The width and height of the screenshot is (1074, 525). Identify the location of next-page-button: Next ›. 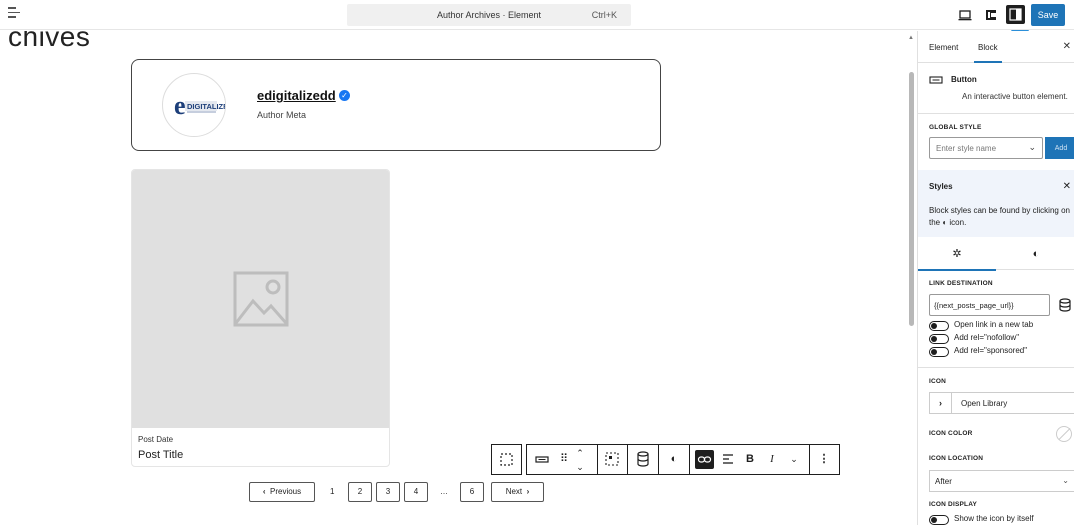
(517, 492).